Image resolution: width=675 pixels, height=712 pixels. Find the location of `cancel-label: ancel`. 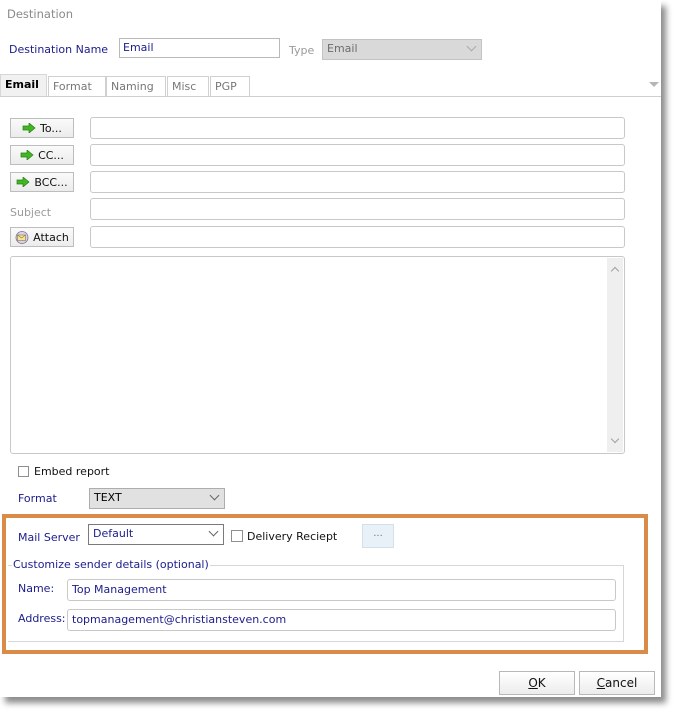

cancel-label: ancel is located at coordinates (621, 683).